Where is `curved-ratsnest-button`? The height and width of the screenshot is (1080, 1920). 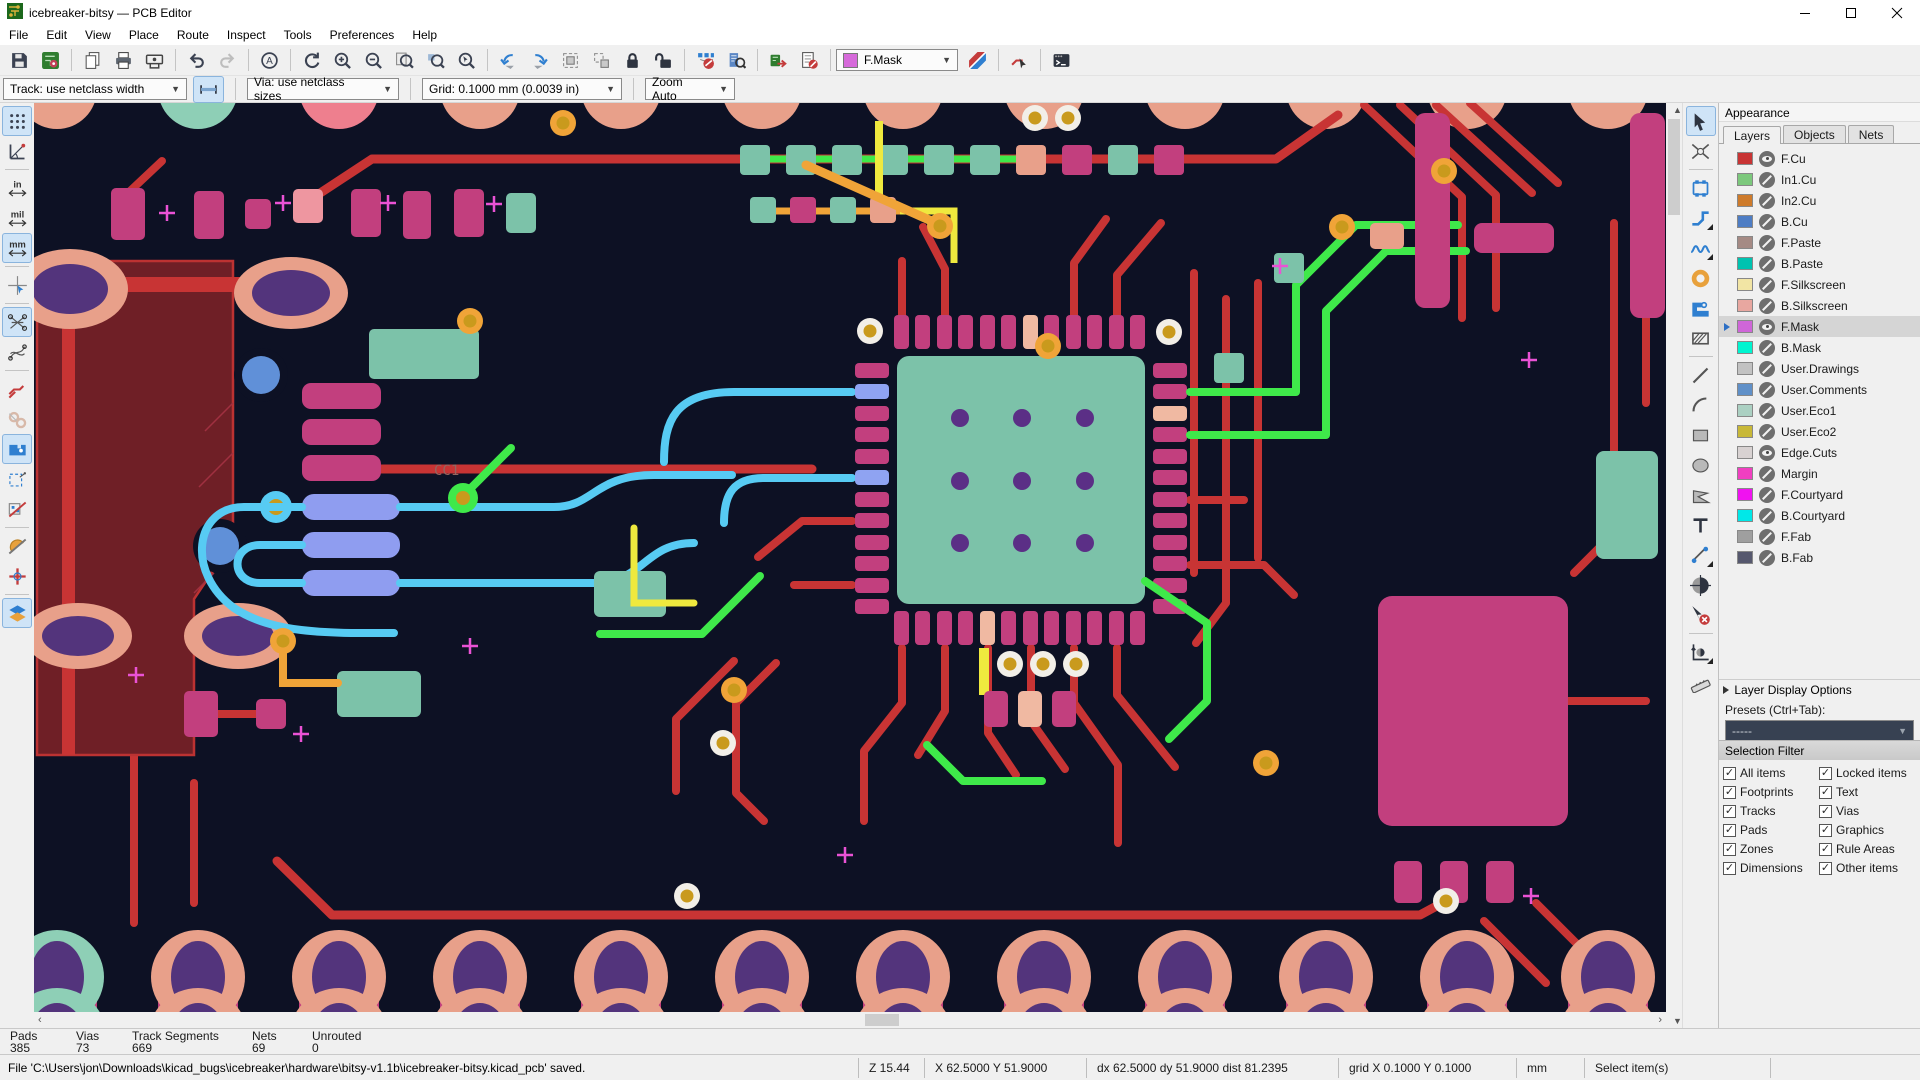
curved-ratsnest-button is located at coordinates (17, 352).